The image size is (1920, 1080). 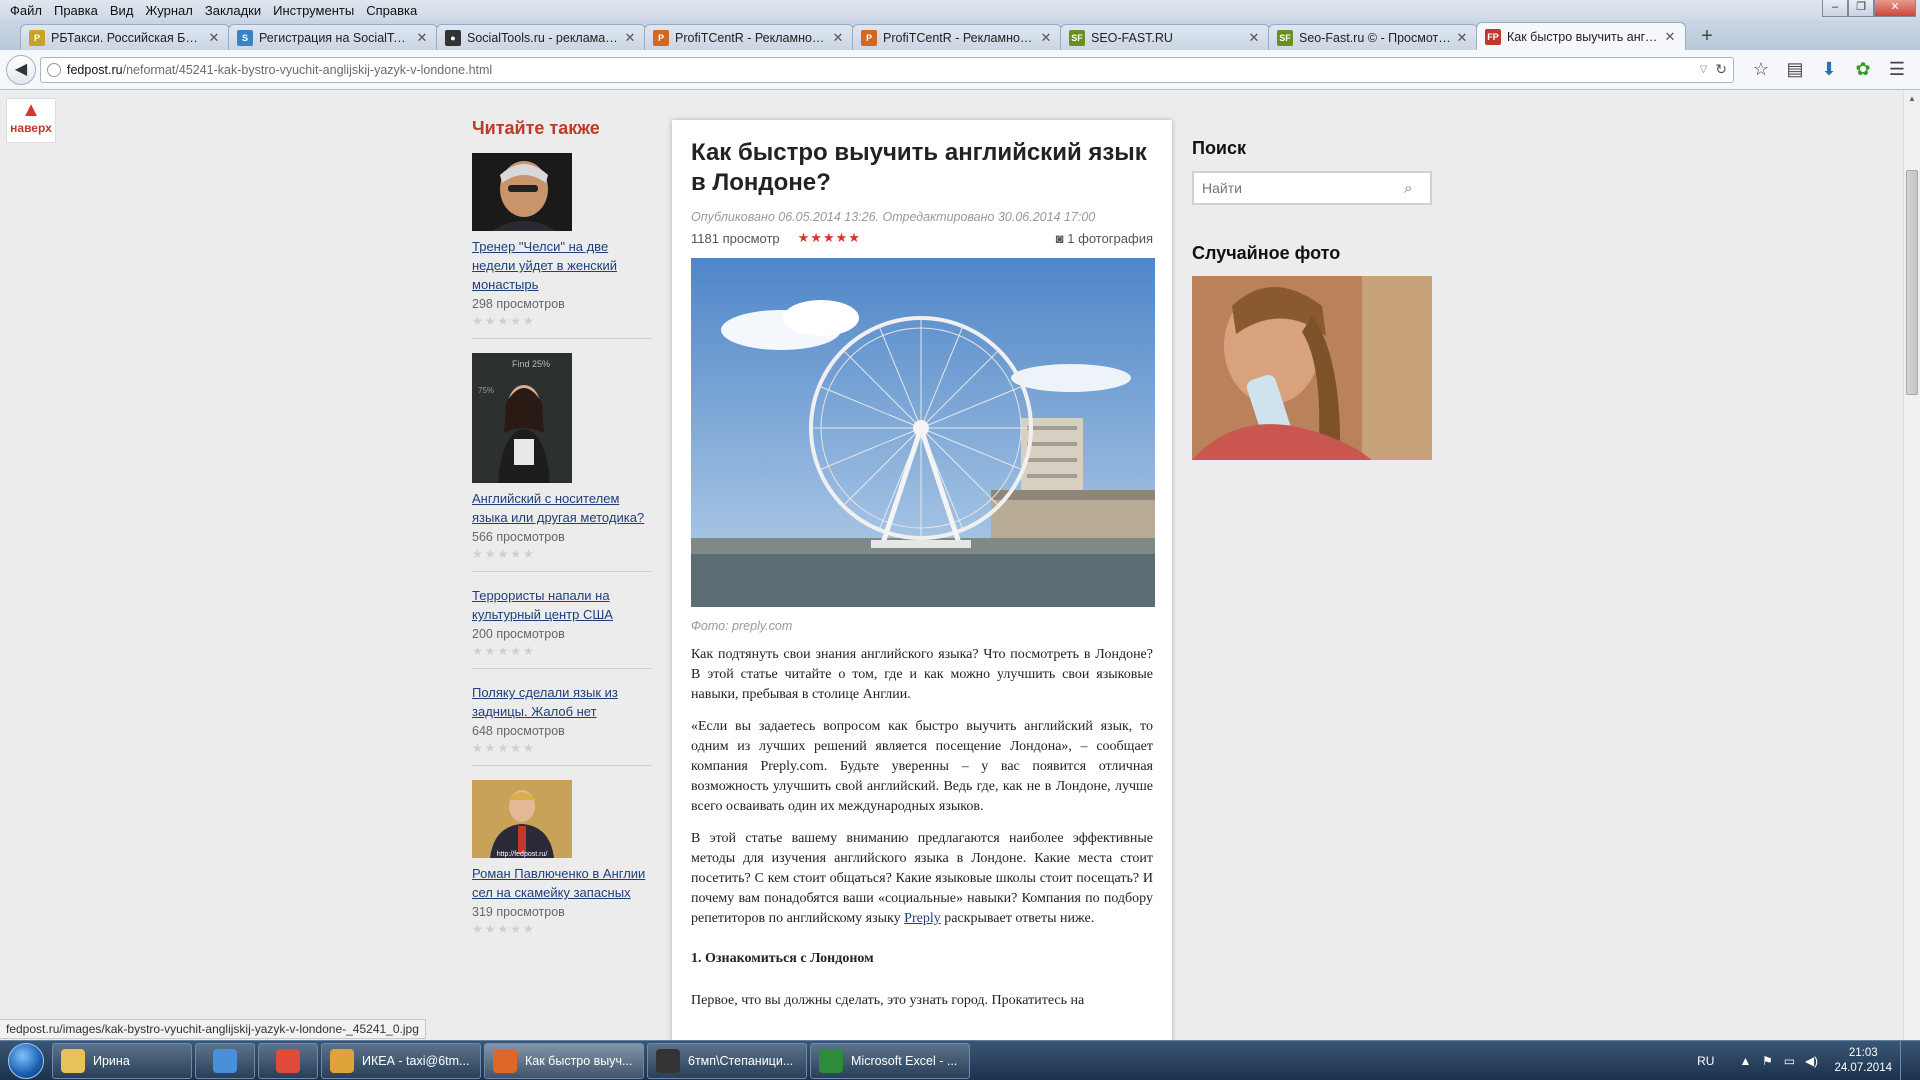 What do you see at coordinates (333, 37) in the screenshot?
I see `browser-tab: S Регистрация на SocialTool... ✕` at bounding box center [333, 37].